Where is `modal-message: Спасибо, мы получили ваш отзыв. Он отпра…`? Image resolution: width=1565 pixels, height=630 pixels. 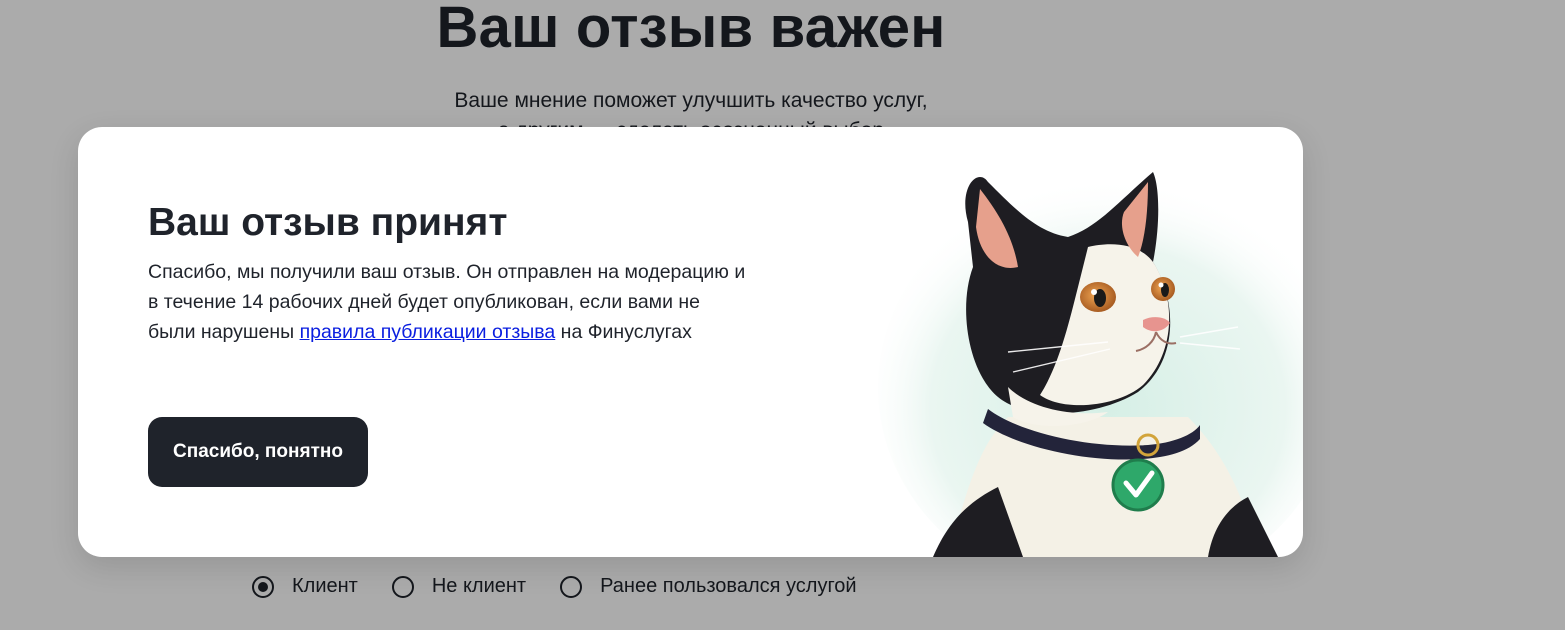 modal-message: Спасибо, мы получили ваш отзыв. Он отпра… is located at coordinates (448, 302).